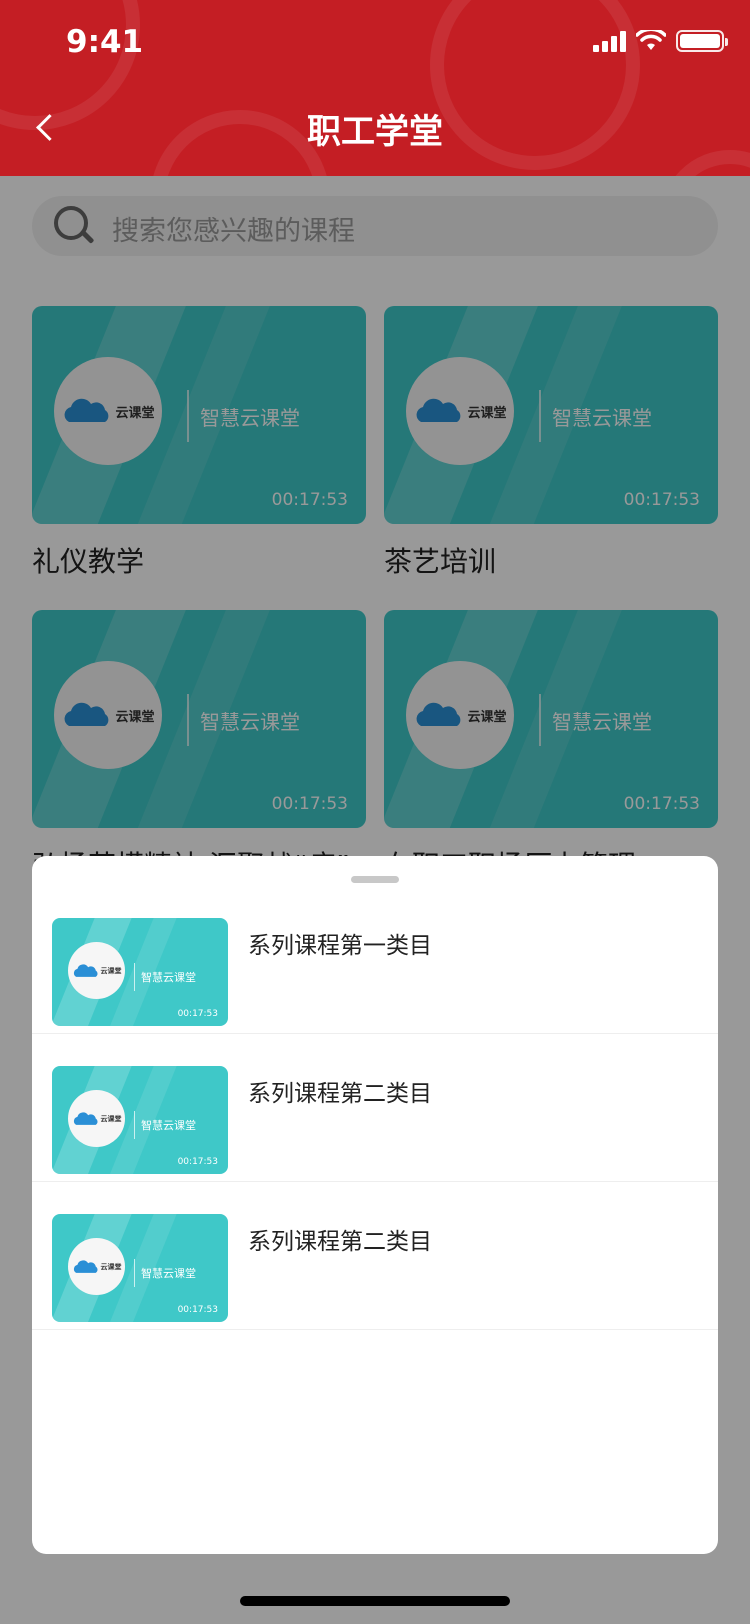 The height and width of the screenshot is (1624, 750). I want to click on sheet-drag-handle, so click(375, 879).